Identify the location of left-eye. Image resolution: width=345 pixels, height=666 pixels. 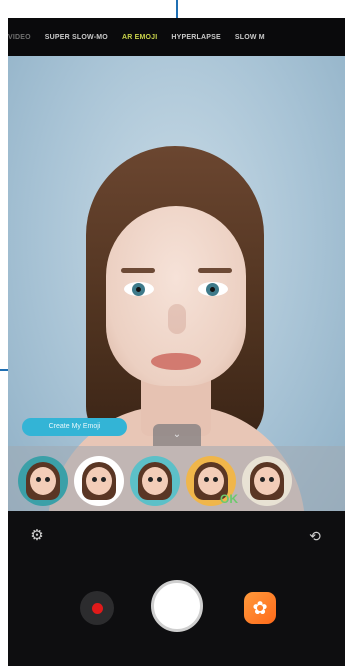
(139, 289).